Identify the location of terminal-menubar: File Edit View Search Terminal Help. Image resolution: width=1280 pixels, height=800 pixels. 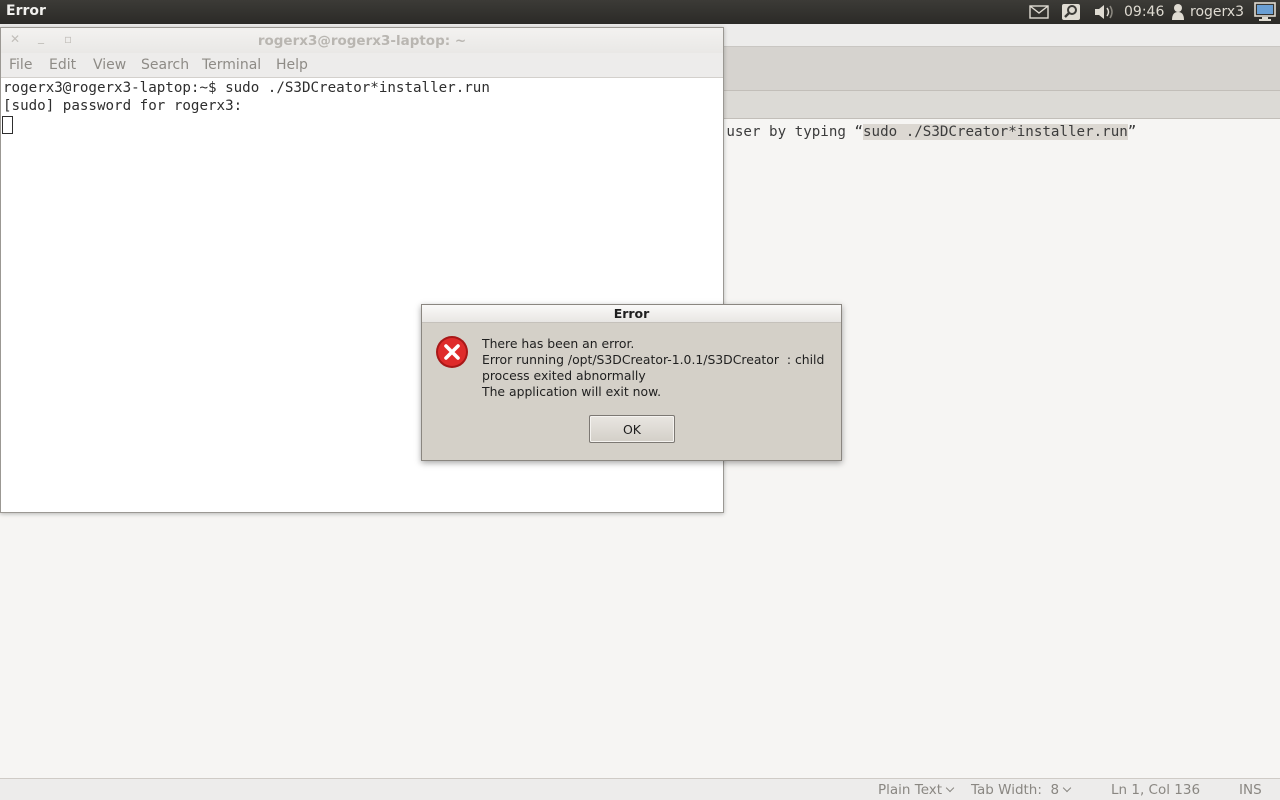
(362, 65).